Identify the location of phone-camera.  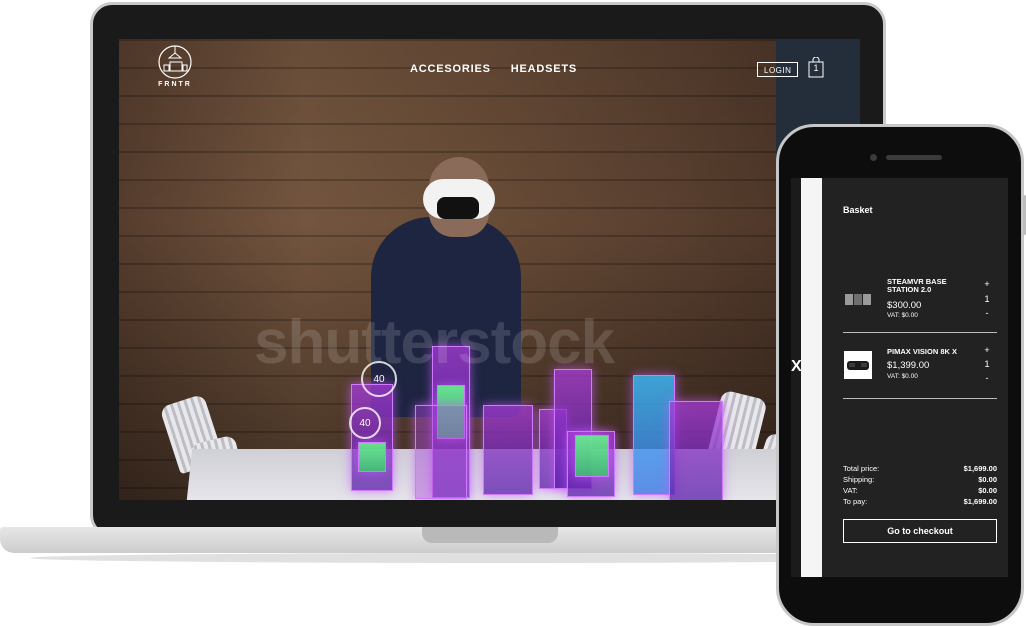
(873, 157).